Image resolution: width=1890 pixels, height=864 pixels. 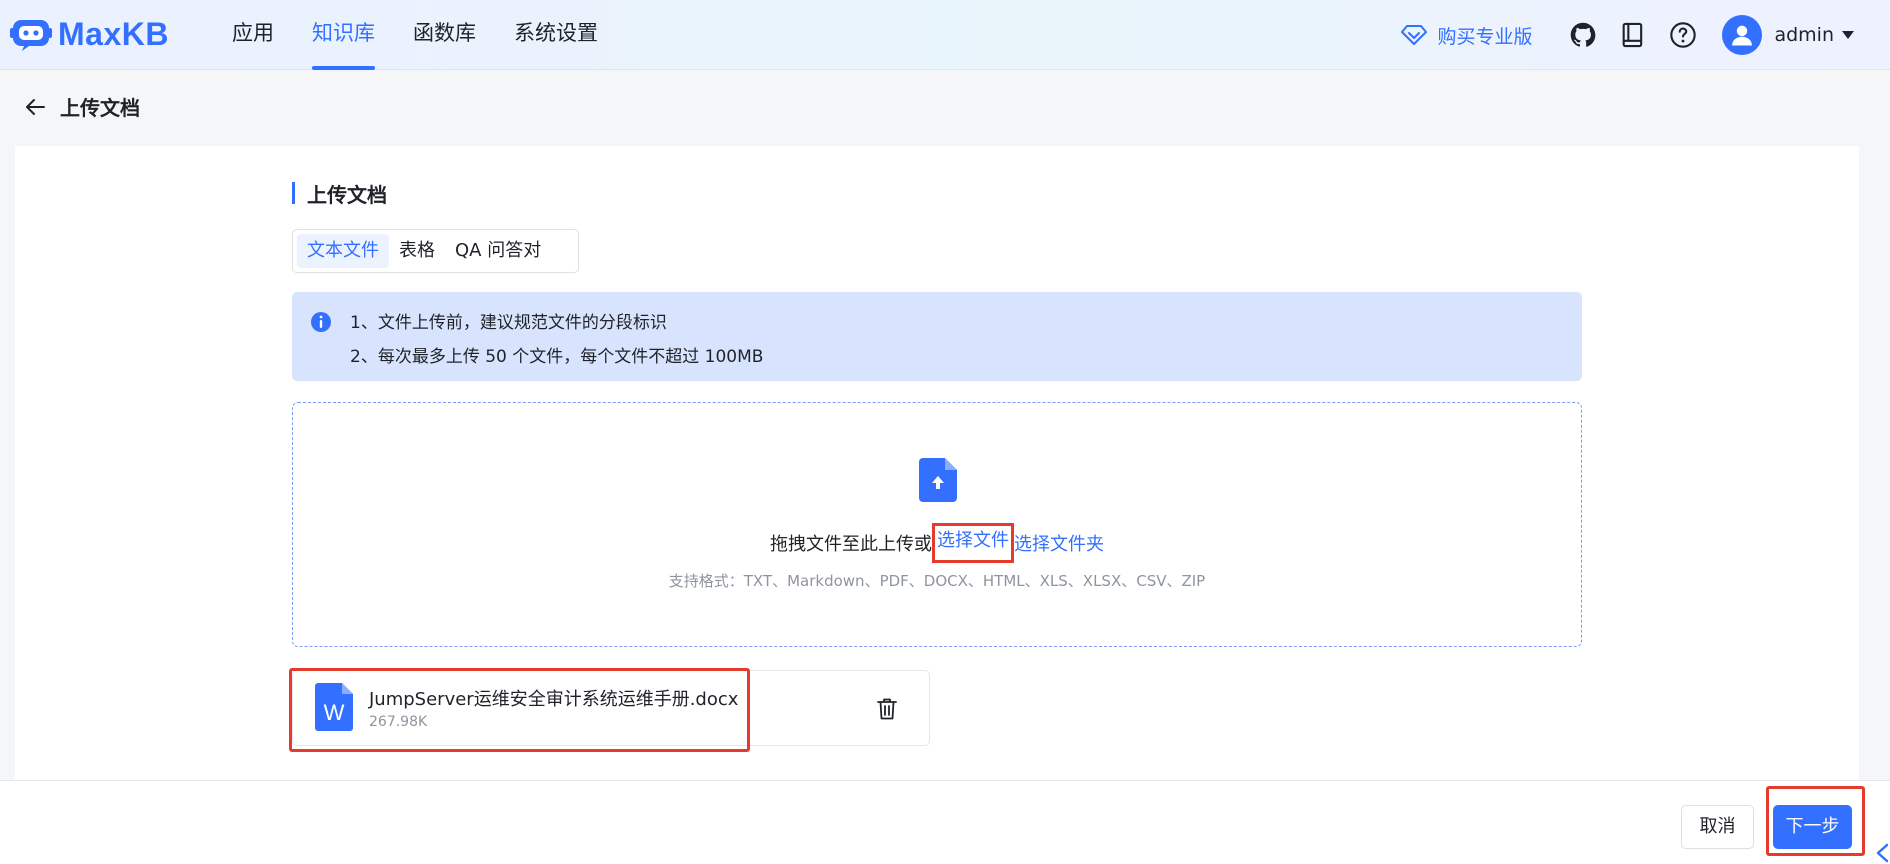 I want to click on tab-text-file: 文本文件, so click(x=343, y=251).